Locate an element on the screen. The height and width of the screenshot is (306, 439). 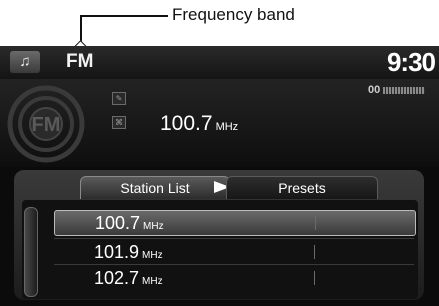
tag-icon: ✎ is located at coordinates (119, 98).